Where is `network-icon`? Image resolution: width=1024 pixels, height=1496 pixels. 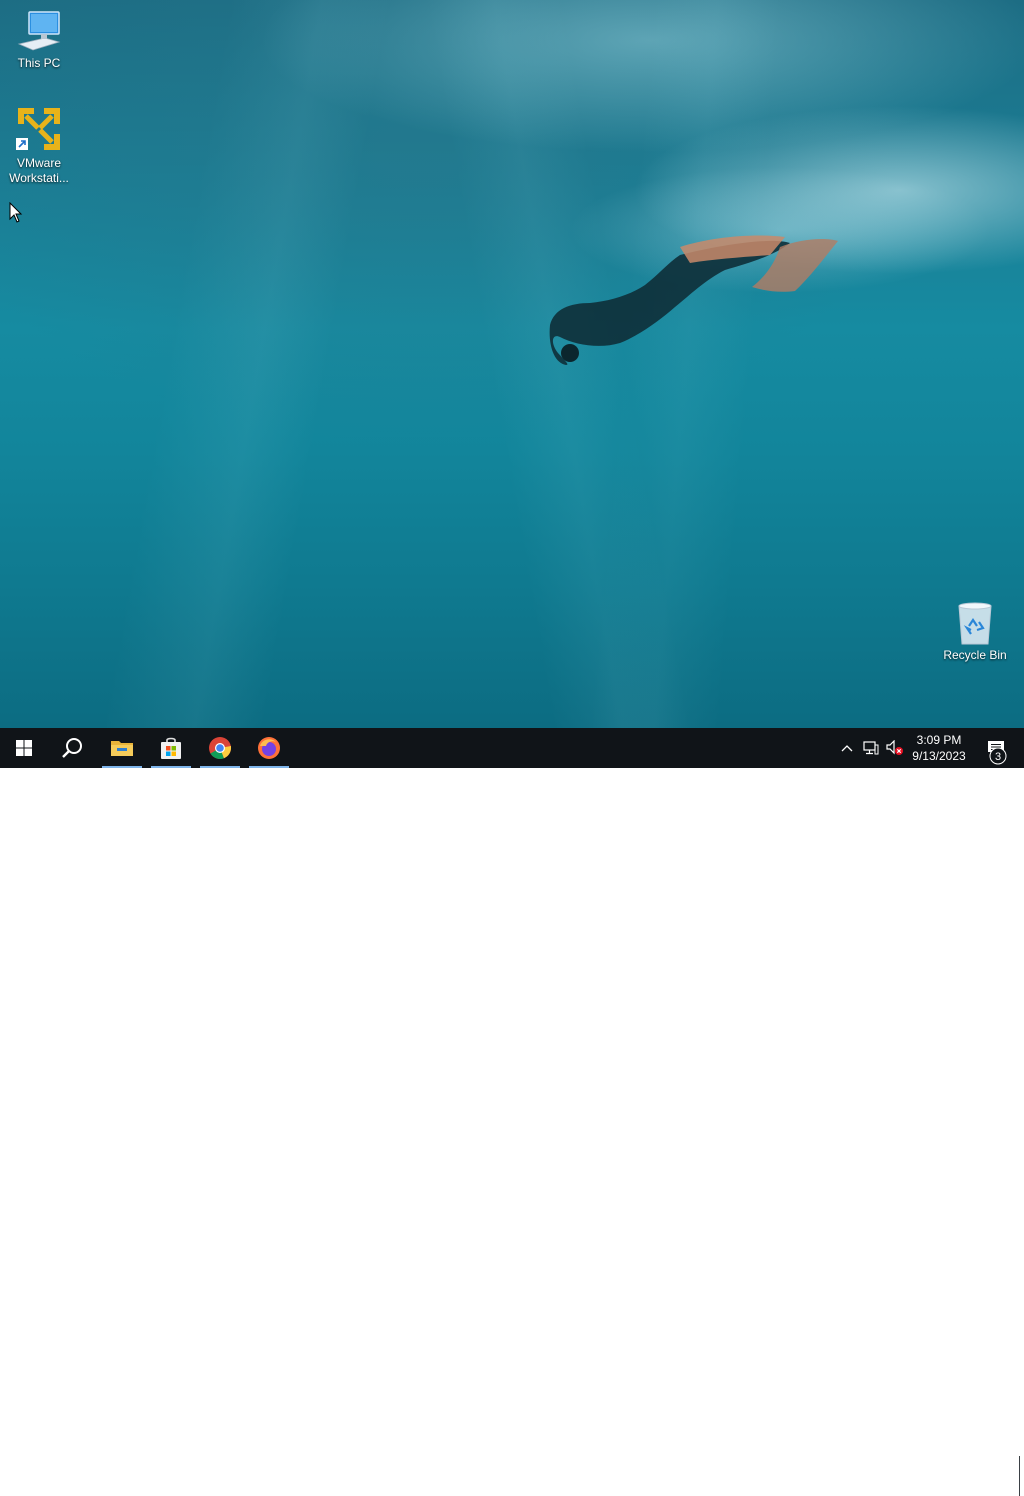
network-icon is located at coordinates (871, 748).